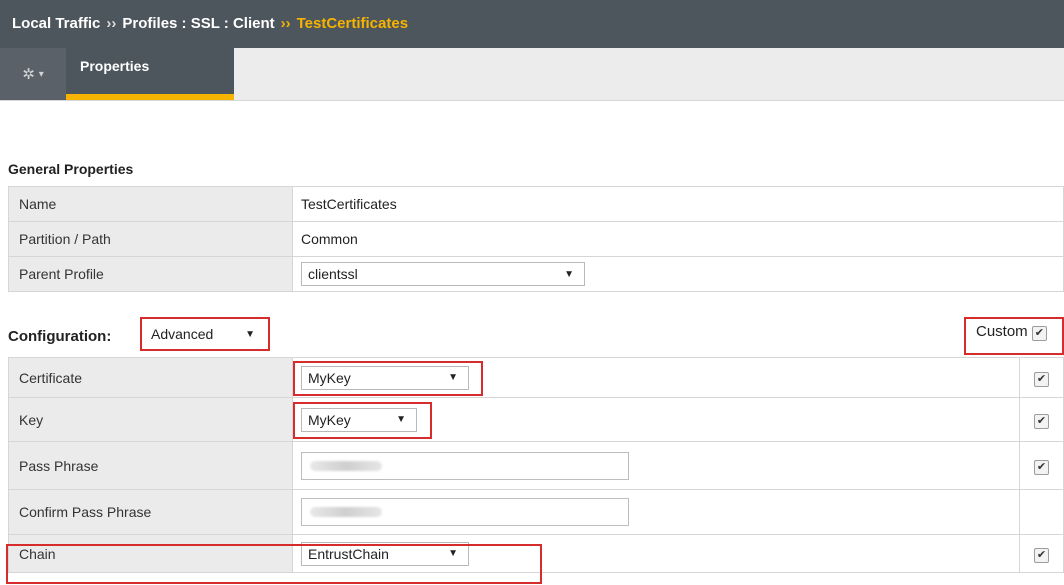  I want to click on partition-path-value: Common, so click(678, 239).